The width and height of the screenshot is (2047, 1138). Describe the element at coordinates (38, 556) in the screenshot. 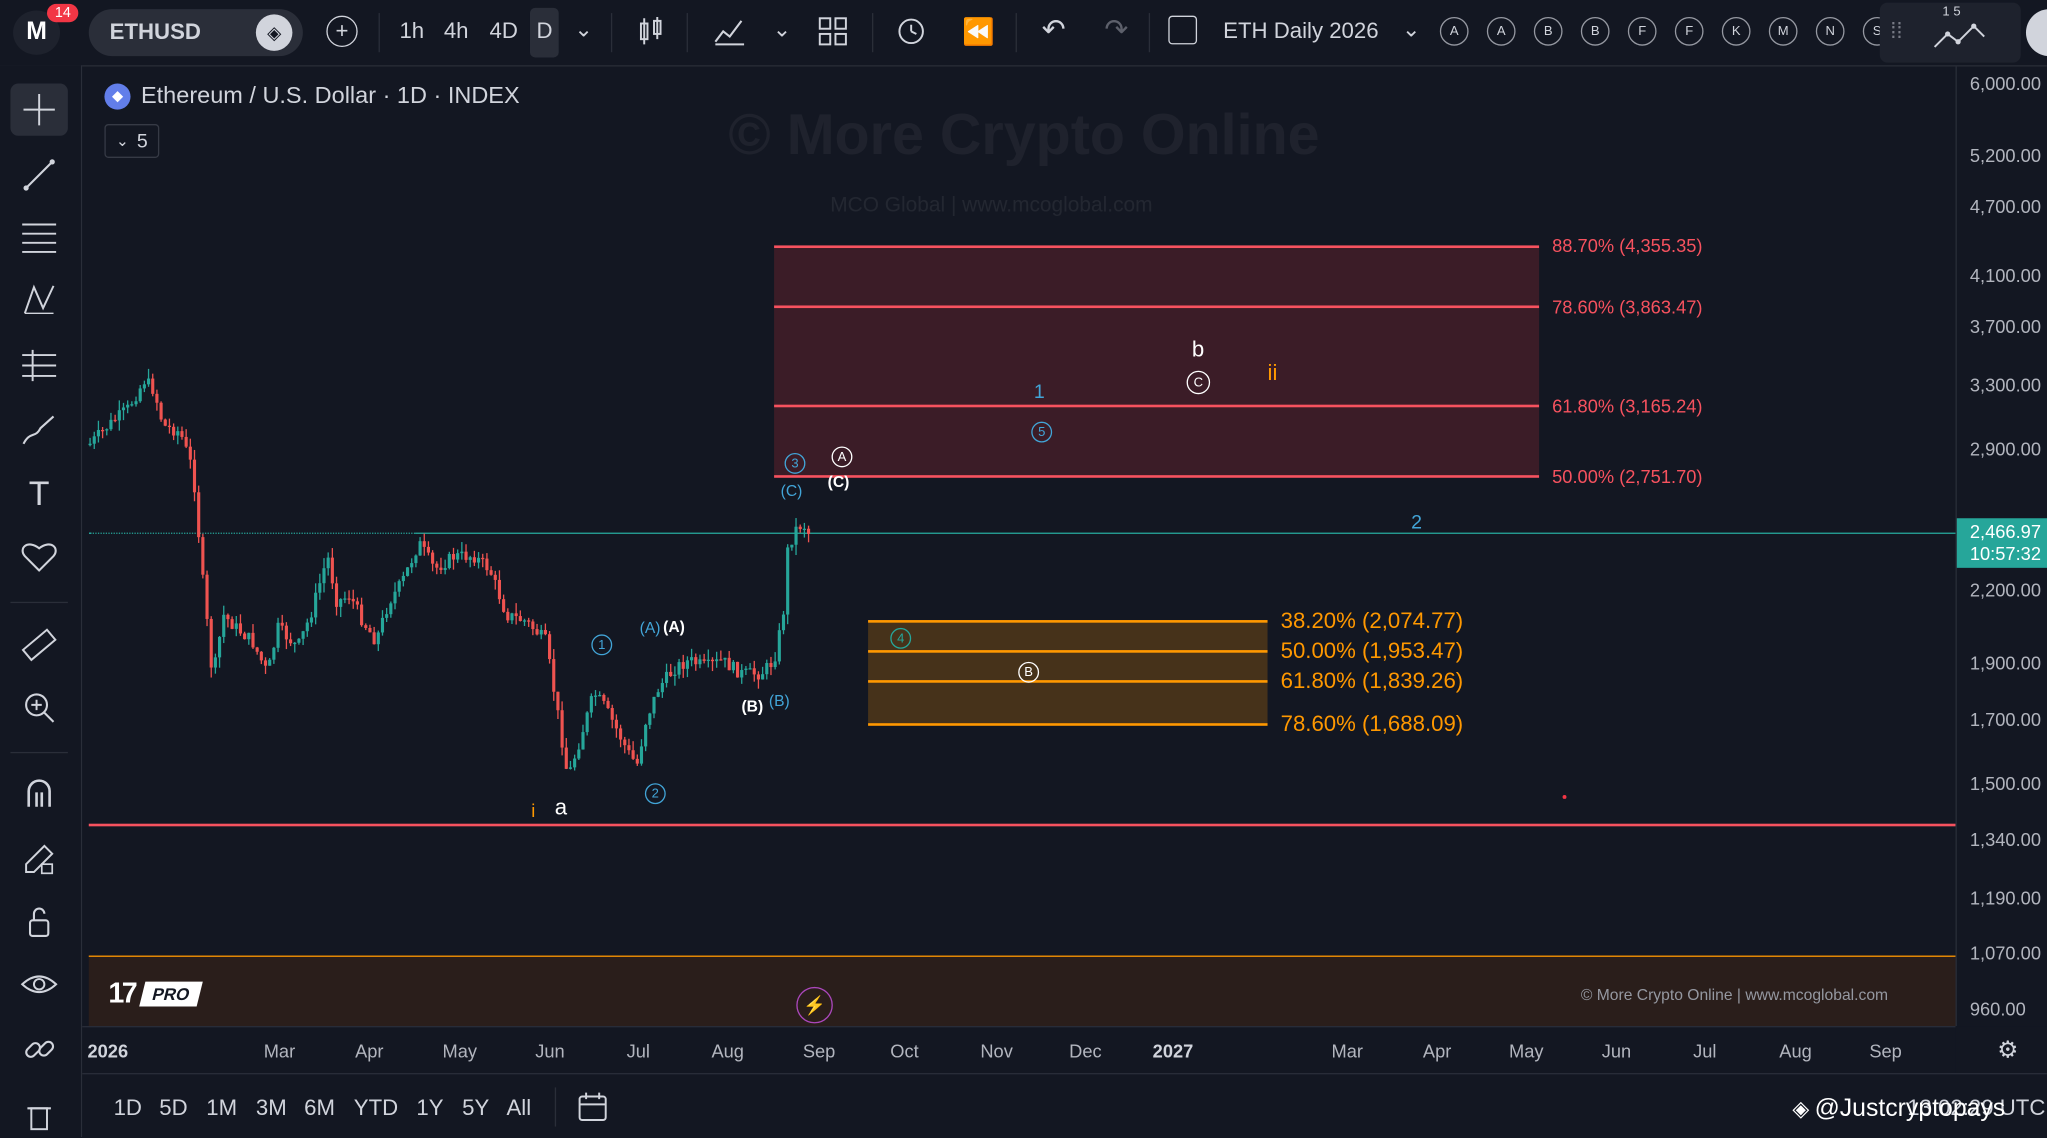

I see `heart-icon` at that location.